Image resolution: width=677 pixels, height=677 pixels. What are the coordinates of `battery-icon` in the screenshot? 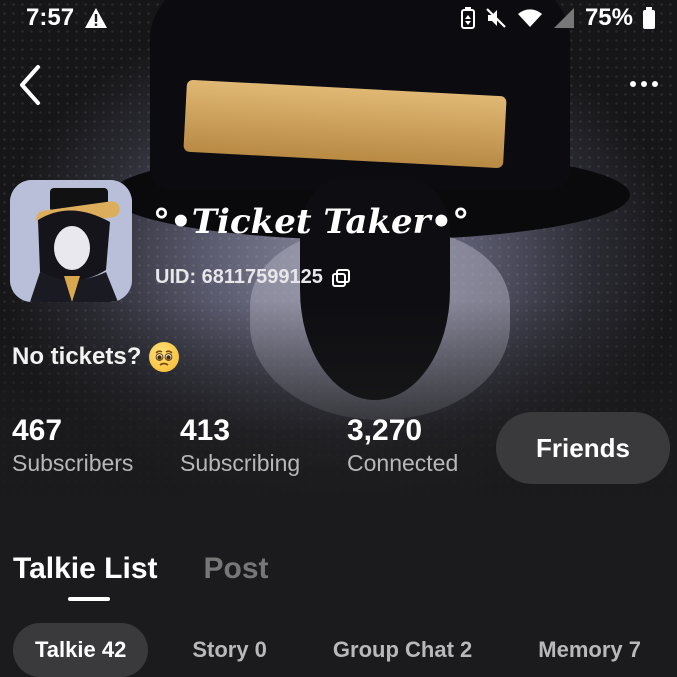 It's located at (649, 18).